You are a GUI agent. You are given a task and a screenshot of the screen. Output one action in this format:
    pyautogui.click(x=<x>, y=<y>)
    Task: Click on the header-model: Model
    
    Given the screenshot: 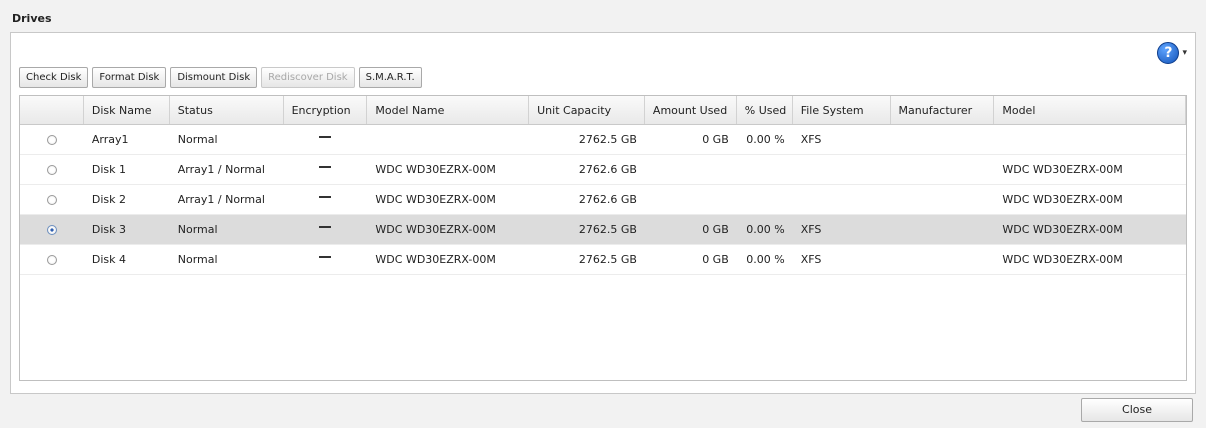 What is the action you would take?
    pyautogui.click(x=1090, y=110)
    